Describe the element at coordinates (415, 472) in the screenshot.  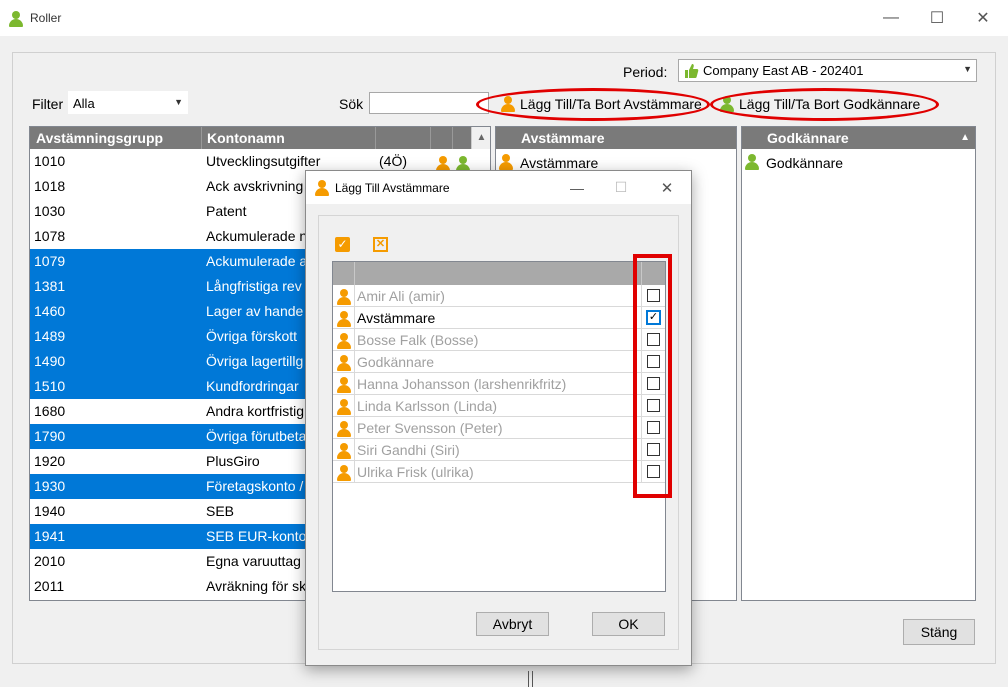
I see `user-name: Ulrika Frisk (ulrika)` at that location.